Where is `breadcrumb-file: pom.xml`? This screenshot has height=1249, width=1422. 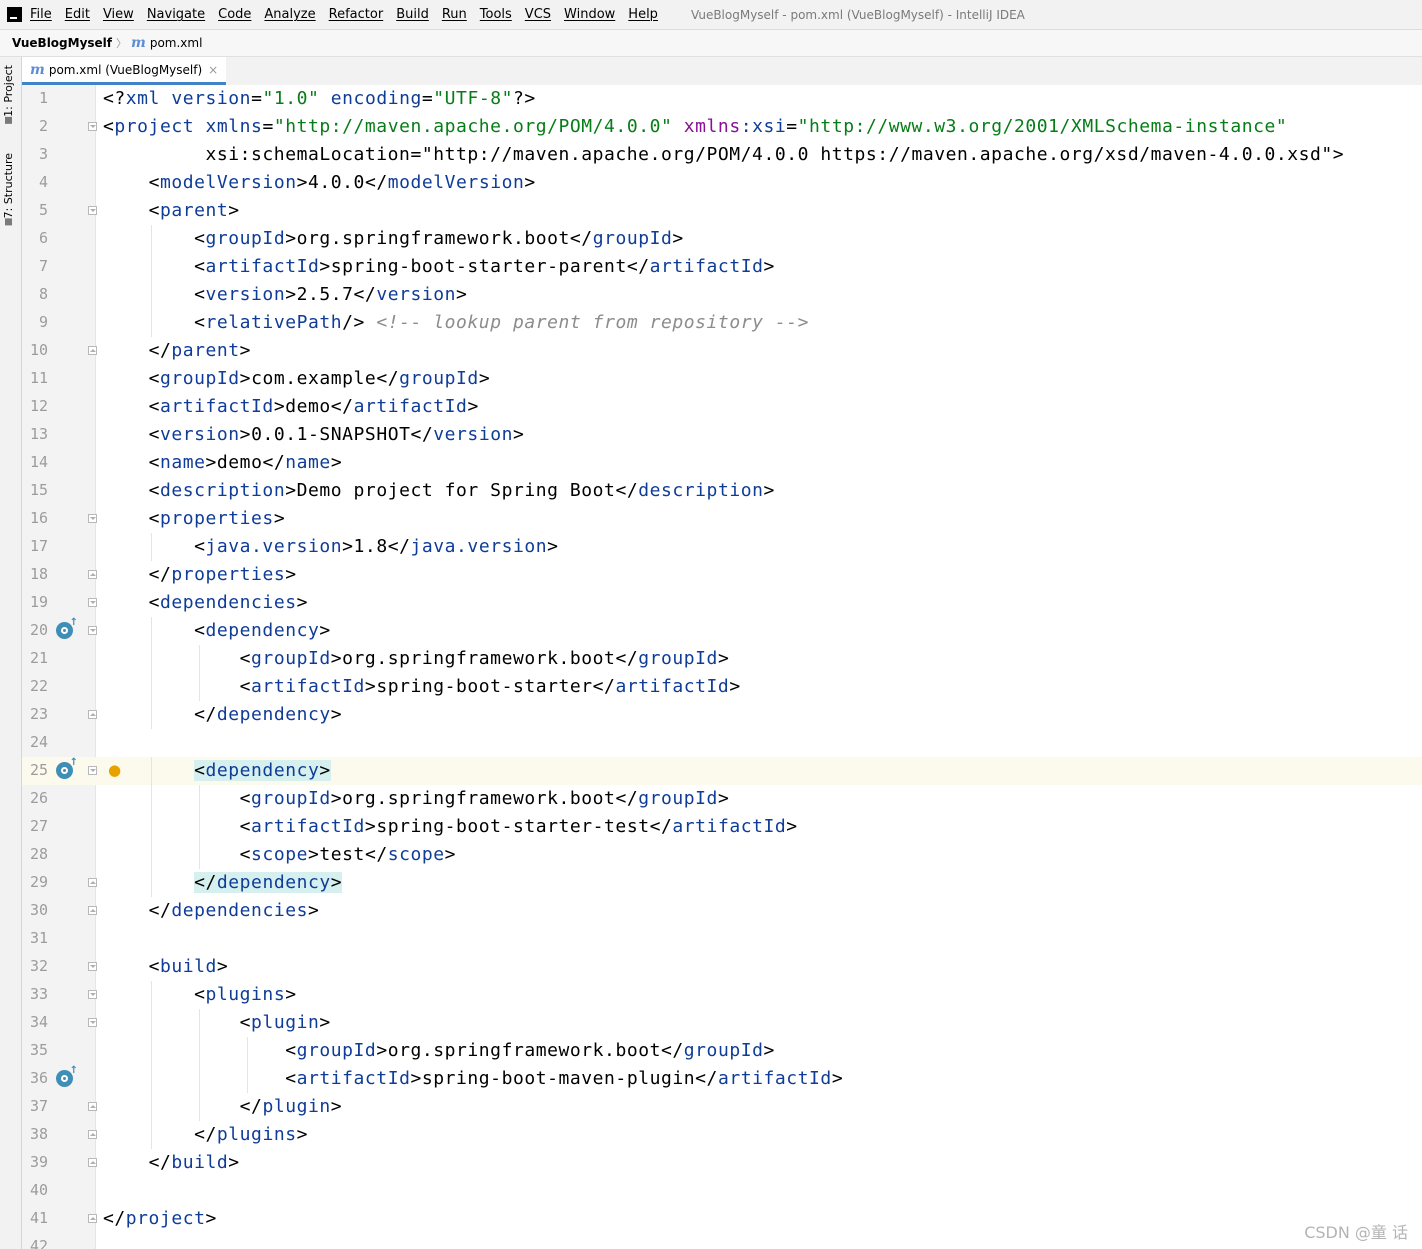
breadcrumb-file: pom.xml is located at coordinates (176, 43).